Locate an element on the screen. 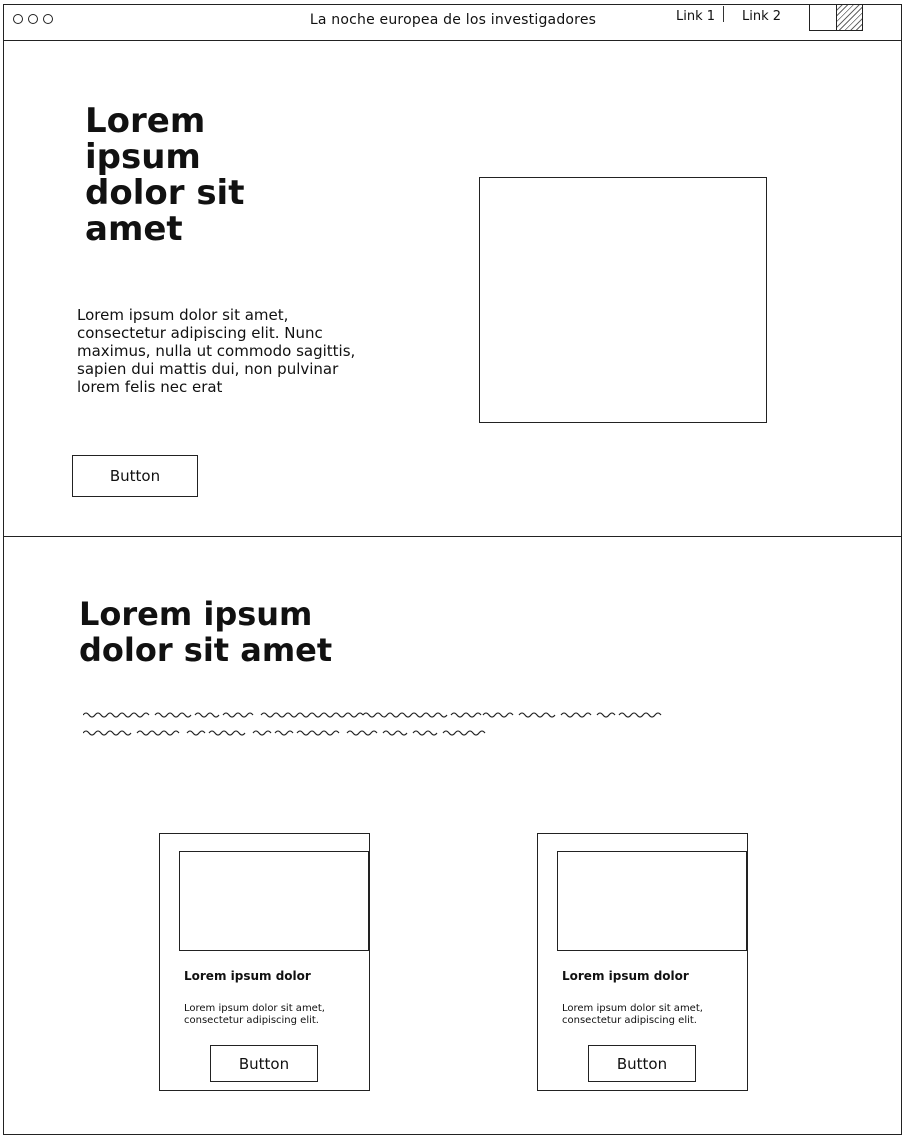 The height and width of the screenshot is (1141, 906). nav-separator is located at coordinates (723, 14).